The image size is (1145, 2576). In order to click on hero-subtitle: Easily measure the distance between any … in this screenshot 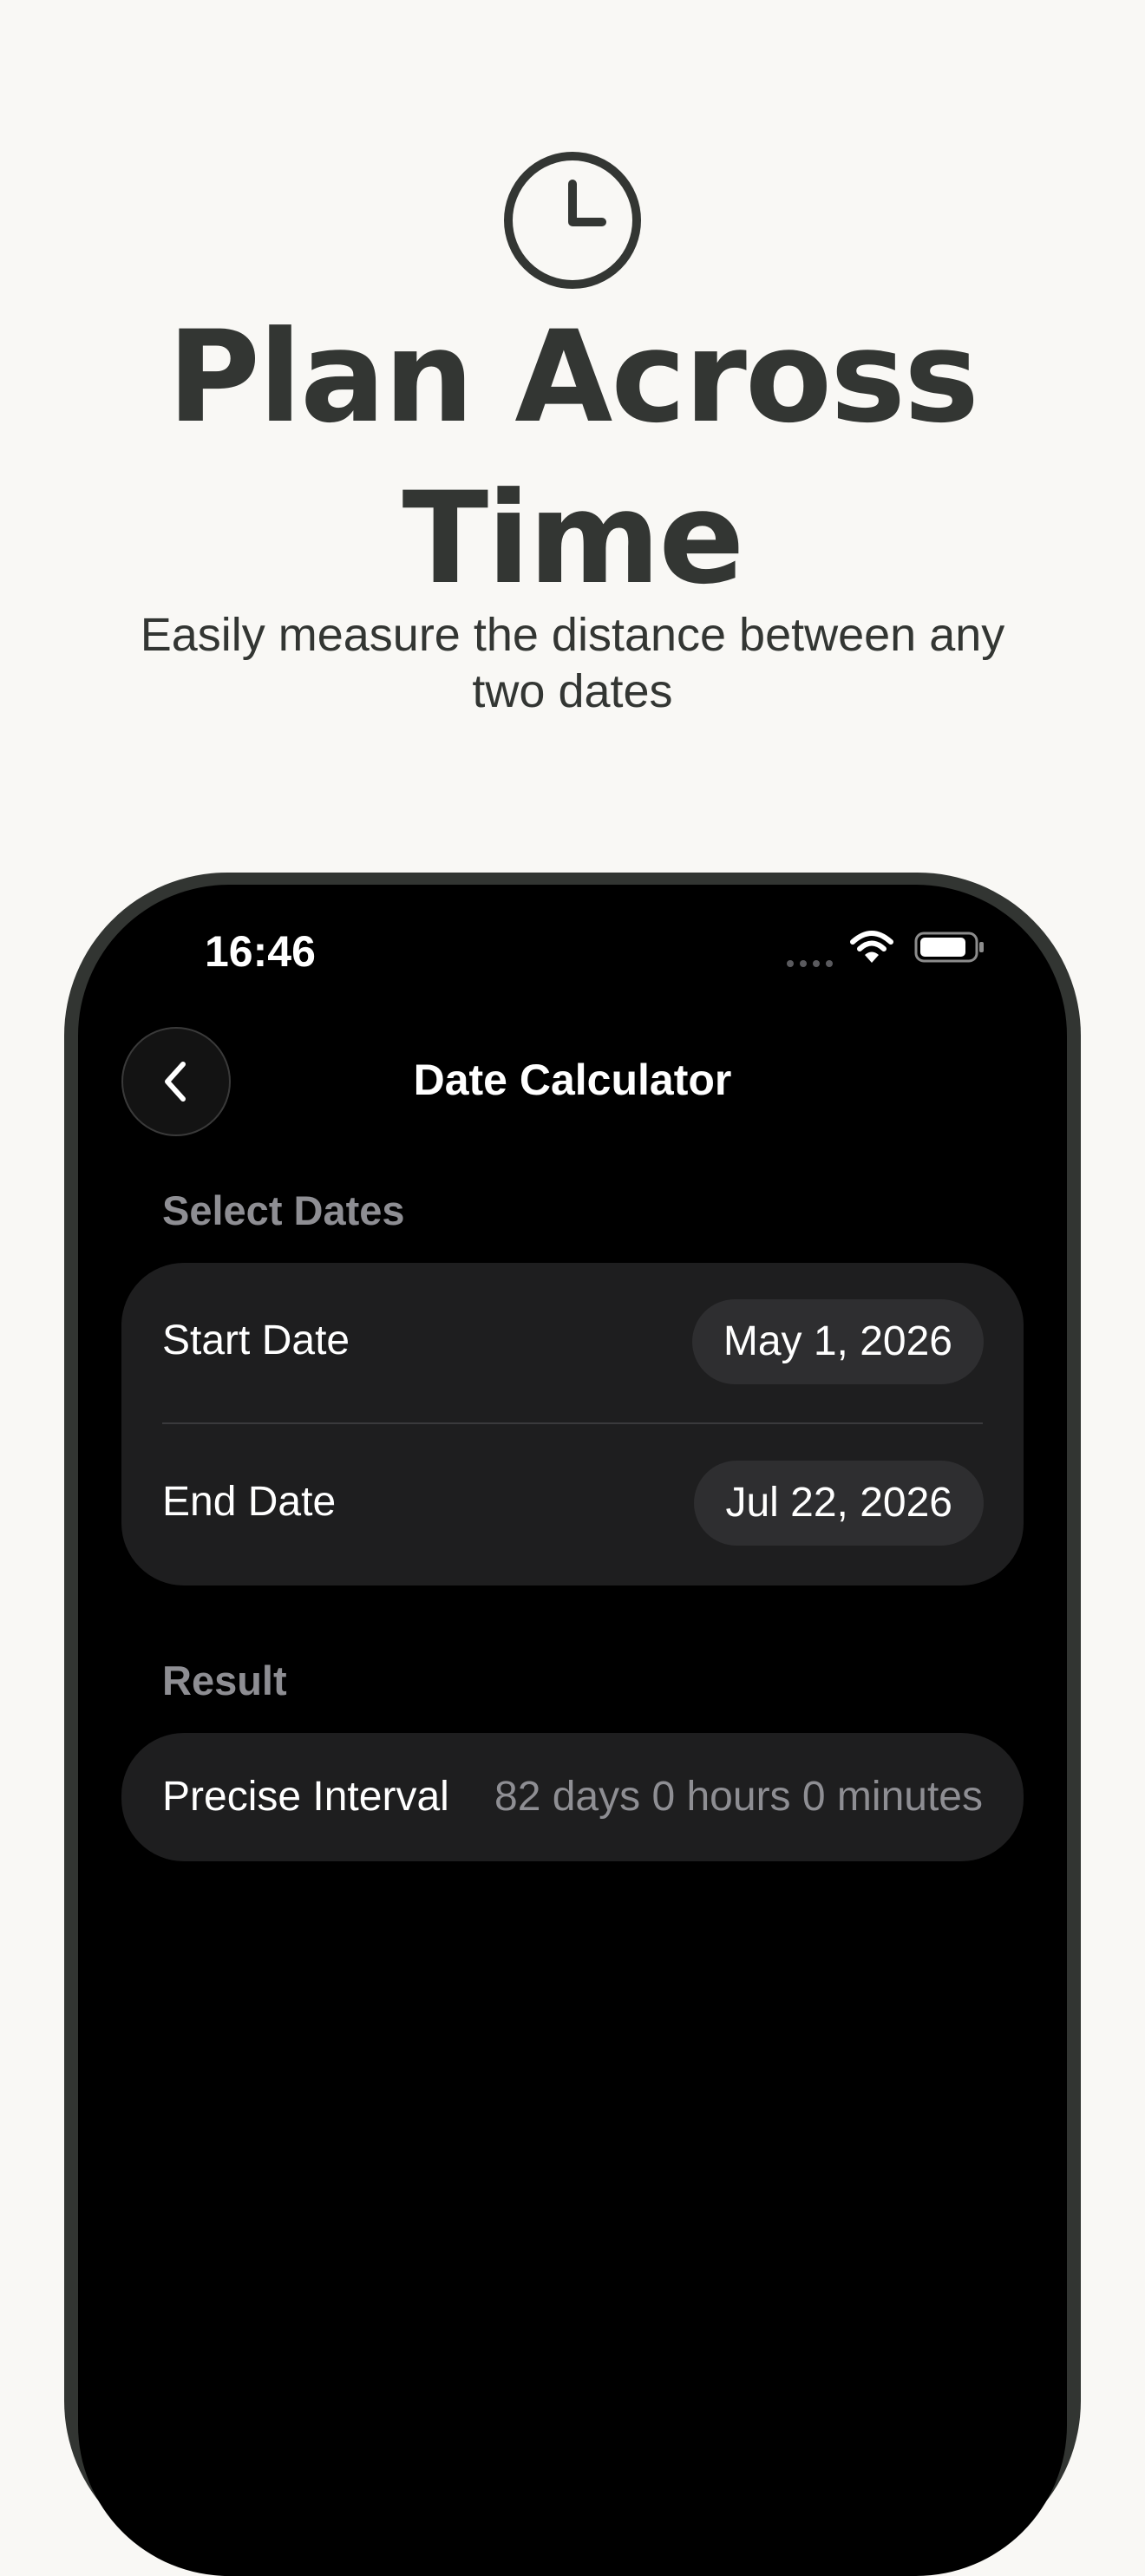, I will do `click(572, 663)`.